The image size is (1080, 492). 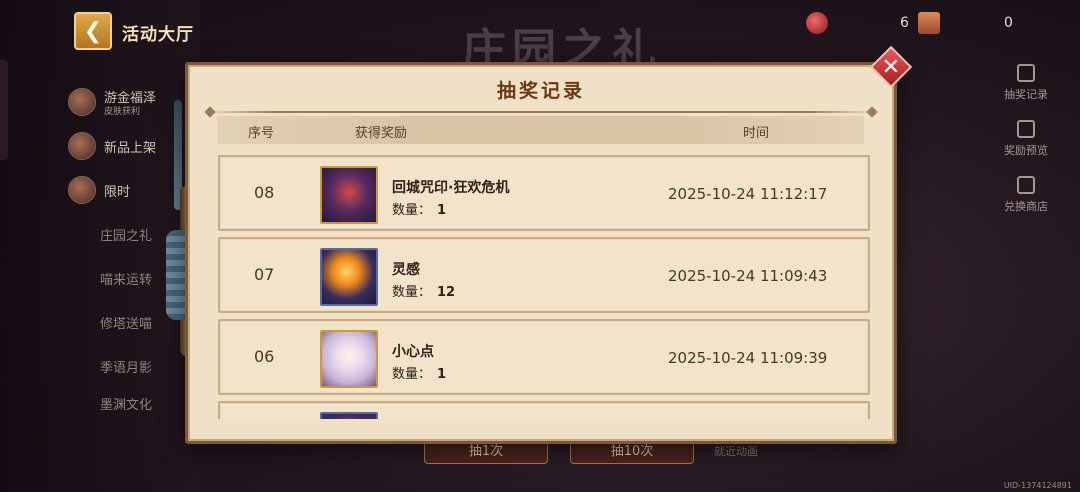 I want to click on menu-label: 墨渊文化, so click(x=126, y=405).